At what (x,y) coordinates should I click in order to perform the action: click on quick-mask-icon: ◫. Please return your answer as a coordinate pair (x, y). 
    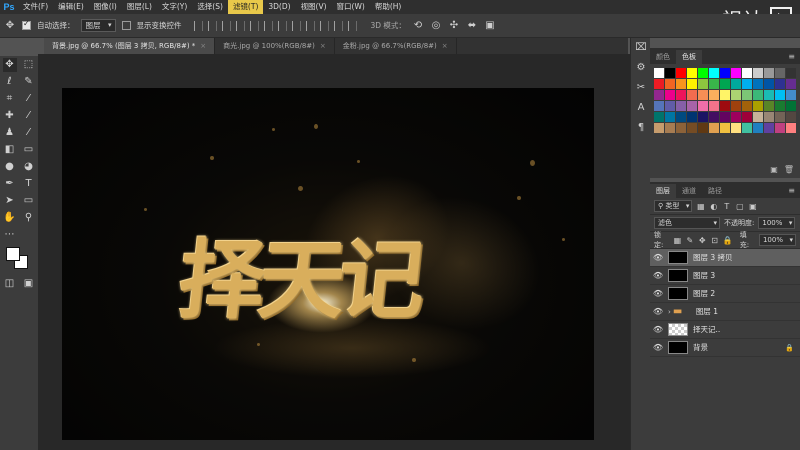
    Looking at the image, I should click on (10, 284).